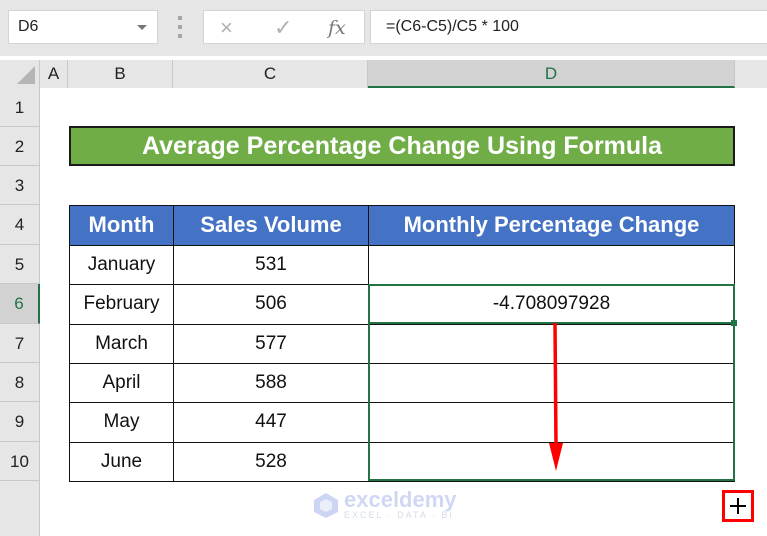 The width and height of the screenshot is (767, 536). What do you see at coordinates (26, 75) in the screenshot?
I see `select-all-icon` at bounding box center [26, 75].